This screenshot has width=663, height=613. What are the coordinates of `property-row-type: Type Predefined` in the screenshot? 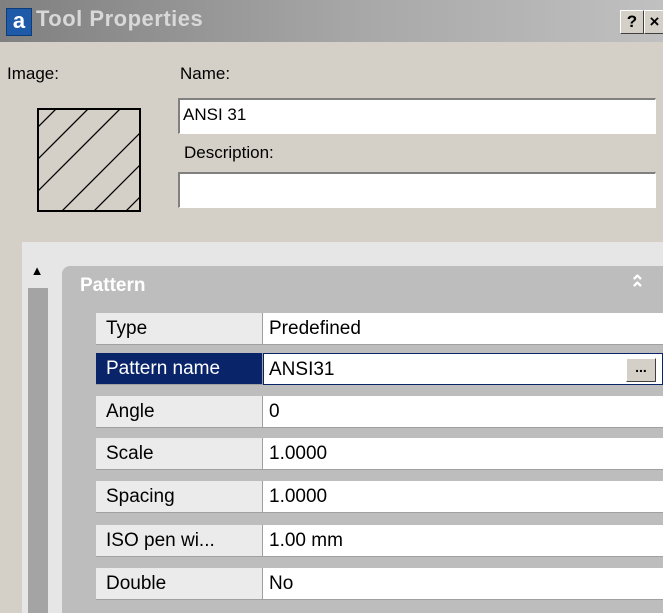 It's located at (379, 329).